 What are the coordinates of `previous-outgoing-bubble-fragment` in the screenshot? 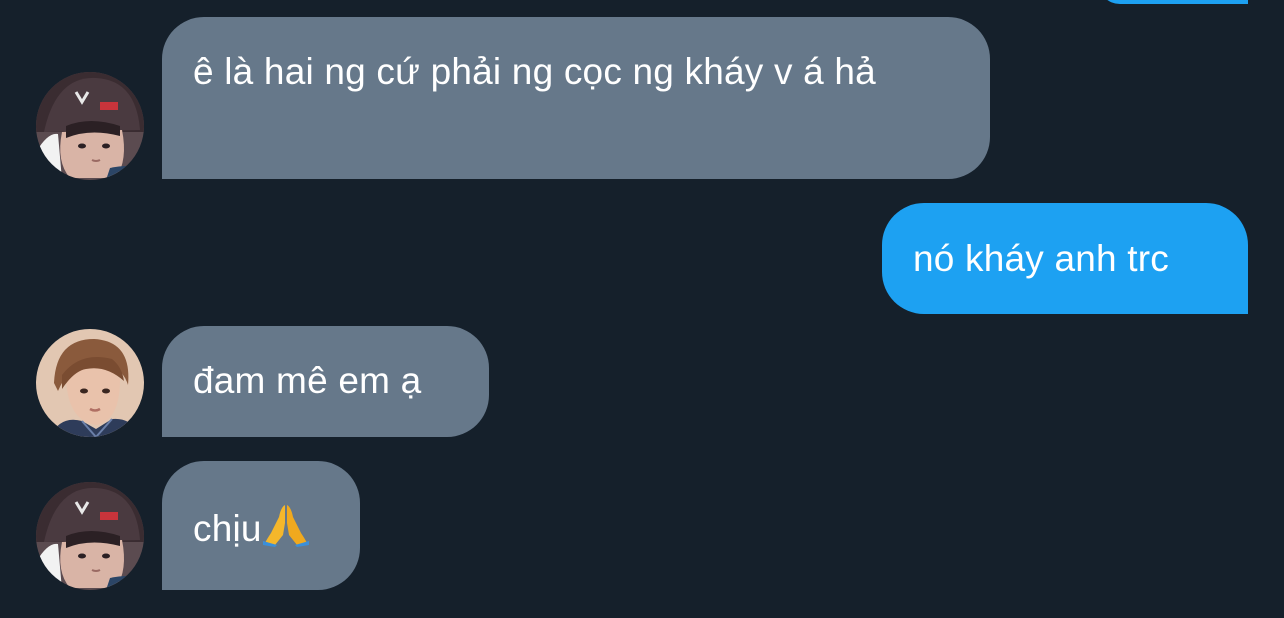 It's located at (1173, 2).